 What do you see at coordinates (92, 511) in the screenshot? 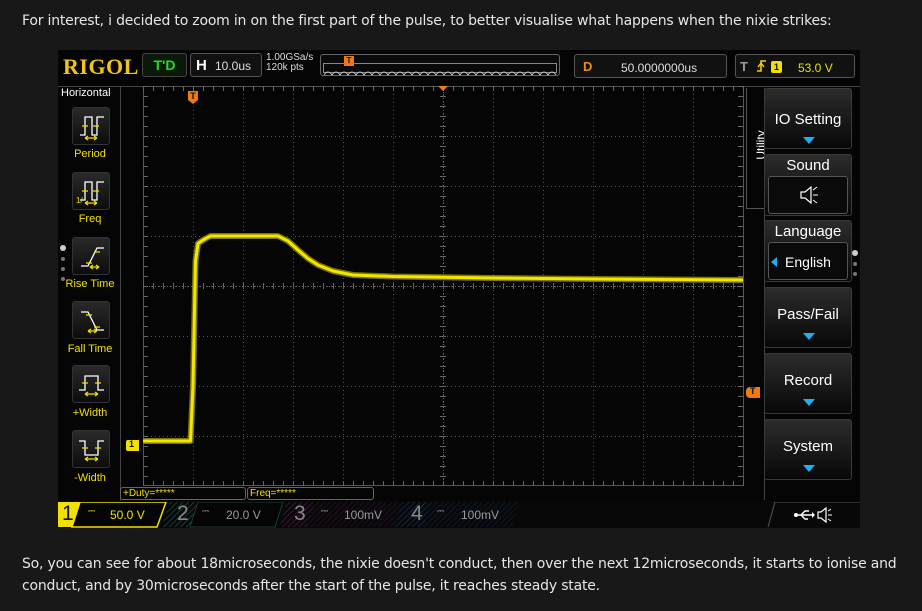
I see `ch1-coupling-icon: ⎓` at bounding box center [92, 511].